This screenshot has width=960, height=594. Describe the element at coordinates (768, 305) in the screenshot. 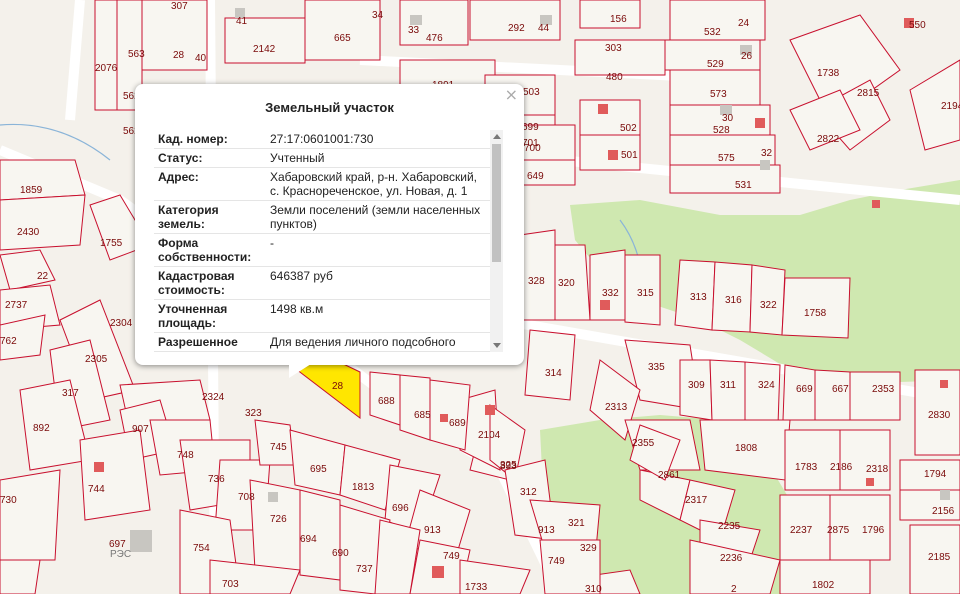

I see `parcel-label: 322` at that location.